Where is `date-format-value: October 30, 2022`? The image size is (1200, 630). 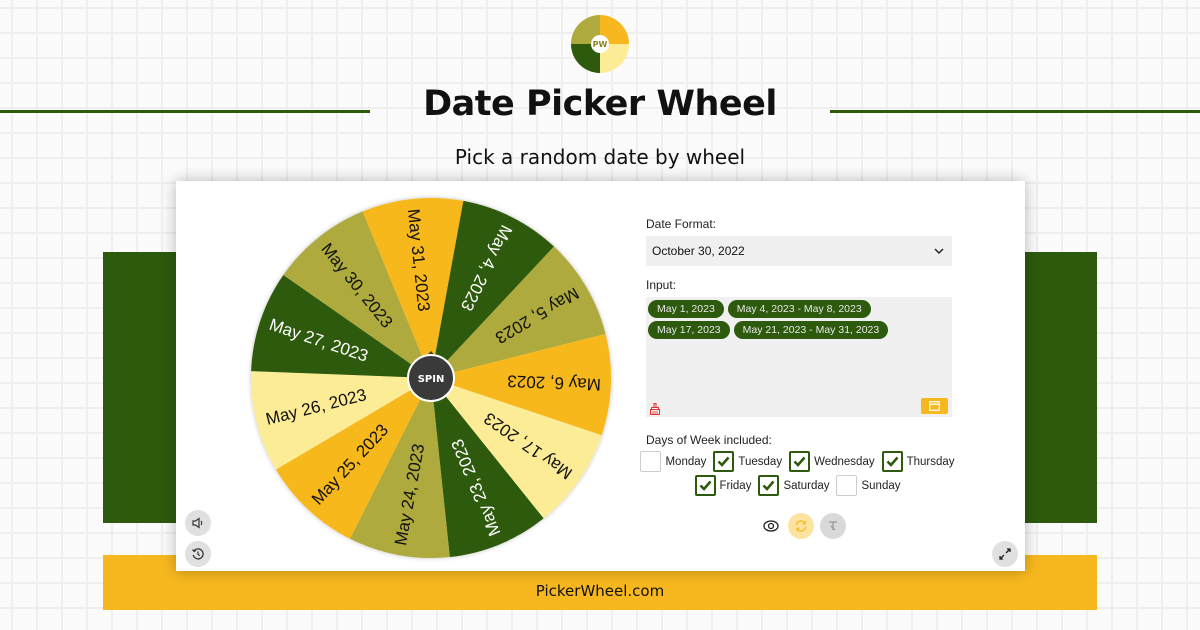
date-format-value: October 30, 2022 is located at coordinates (698, 251).